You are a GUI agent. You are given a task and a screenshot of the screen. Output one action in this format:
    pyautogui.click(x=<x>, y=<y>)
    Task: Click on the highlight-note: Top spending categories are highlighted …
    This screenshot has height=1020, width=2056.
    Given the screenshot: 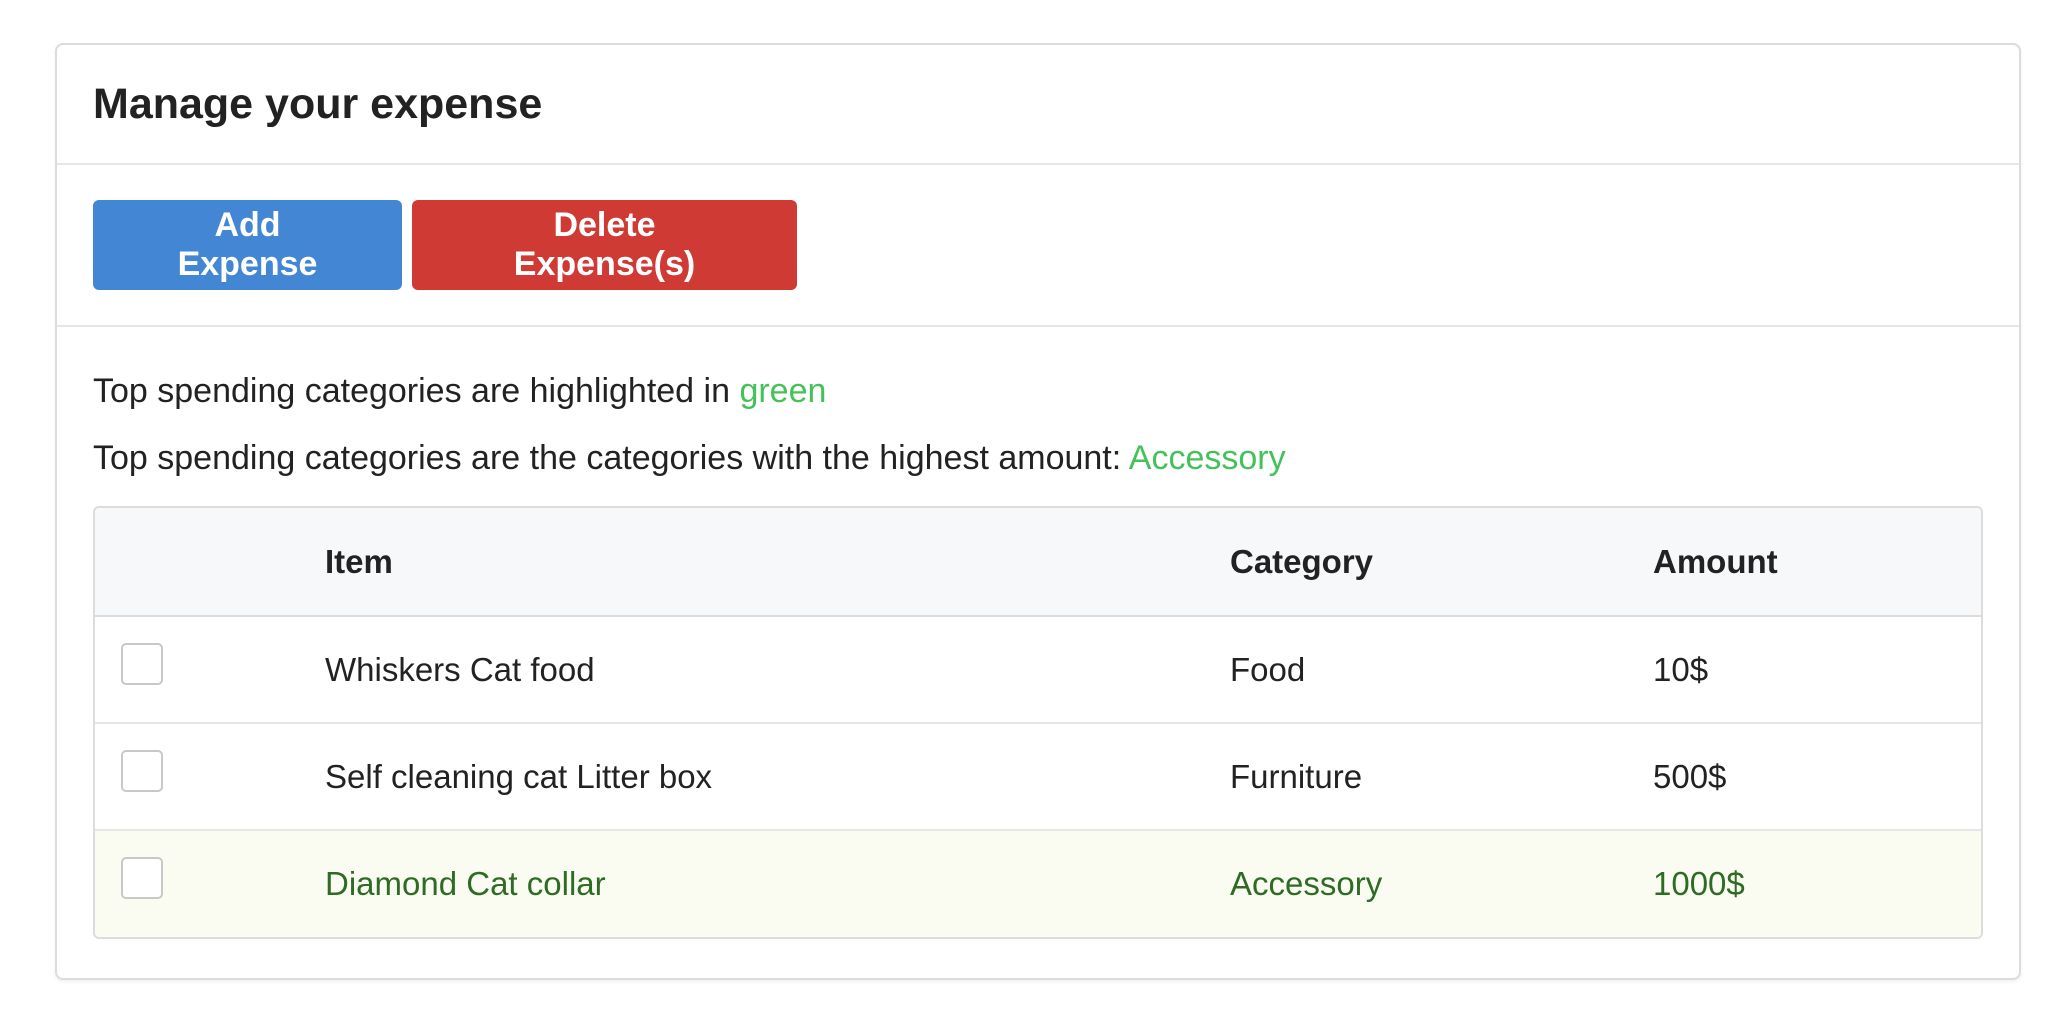 What is the action you would take?
    pyautogui.click(x=1038, y=391)
    